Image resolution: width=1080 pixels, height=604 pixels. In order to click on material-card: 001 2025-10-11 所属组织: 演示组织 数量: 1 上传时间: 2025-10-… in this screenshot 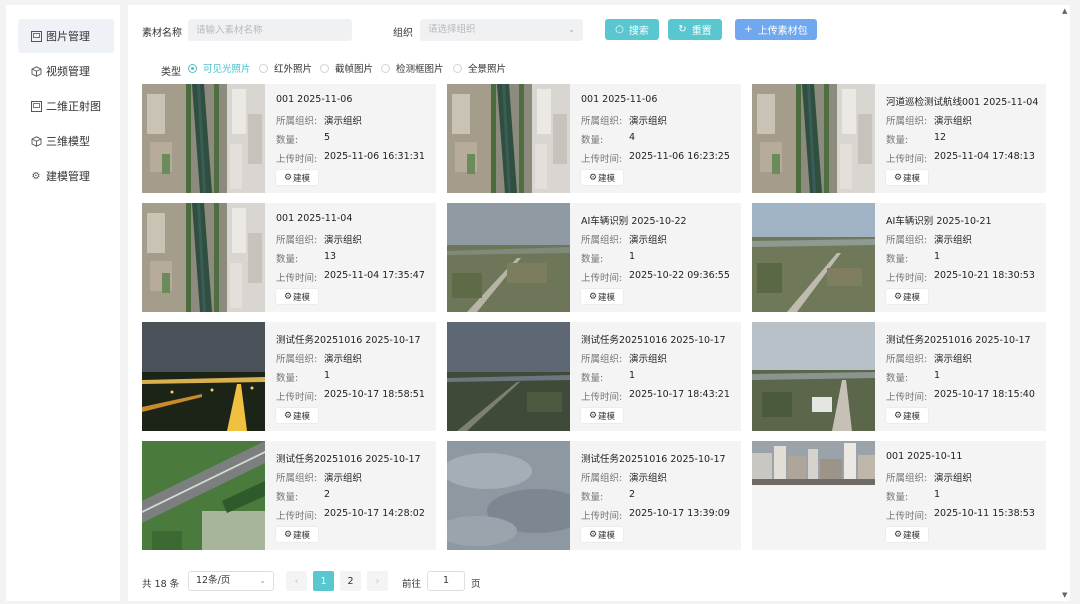, I will do `click(899, 495)`.